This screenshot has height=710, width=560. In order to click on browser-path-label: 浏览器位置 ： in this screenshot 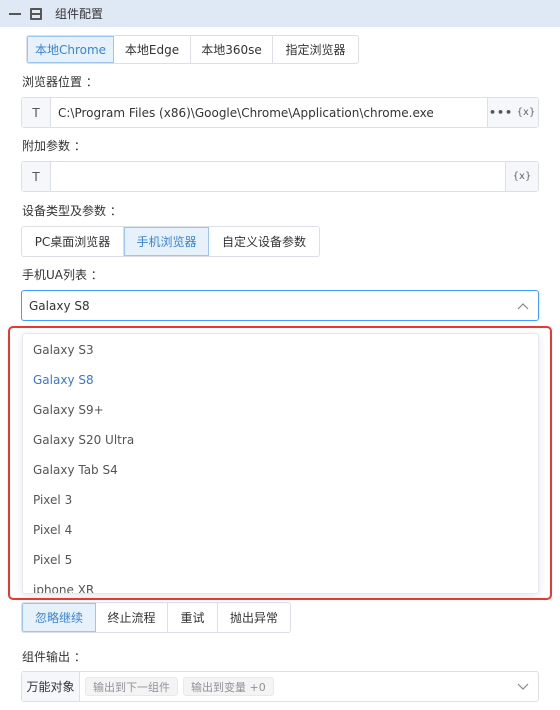, I will do `click(60, 82)`.